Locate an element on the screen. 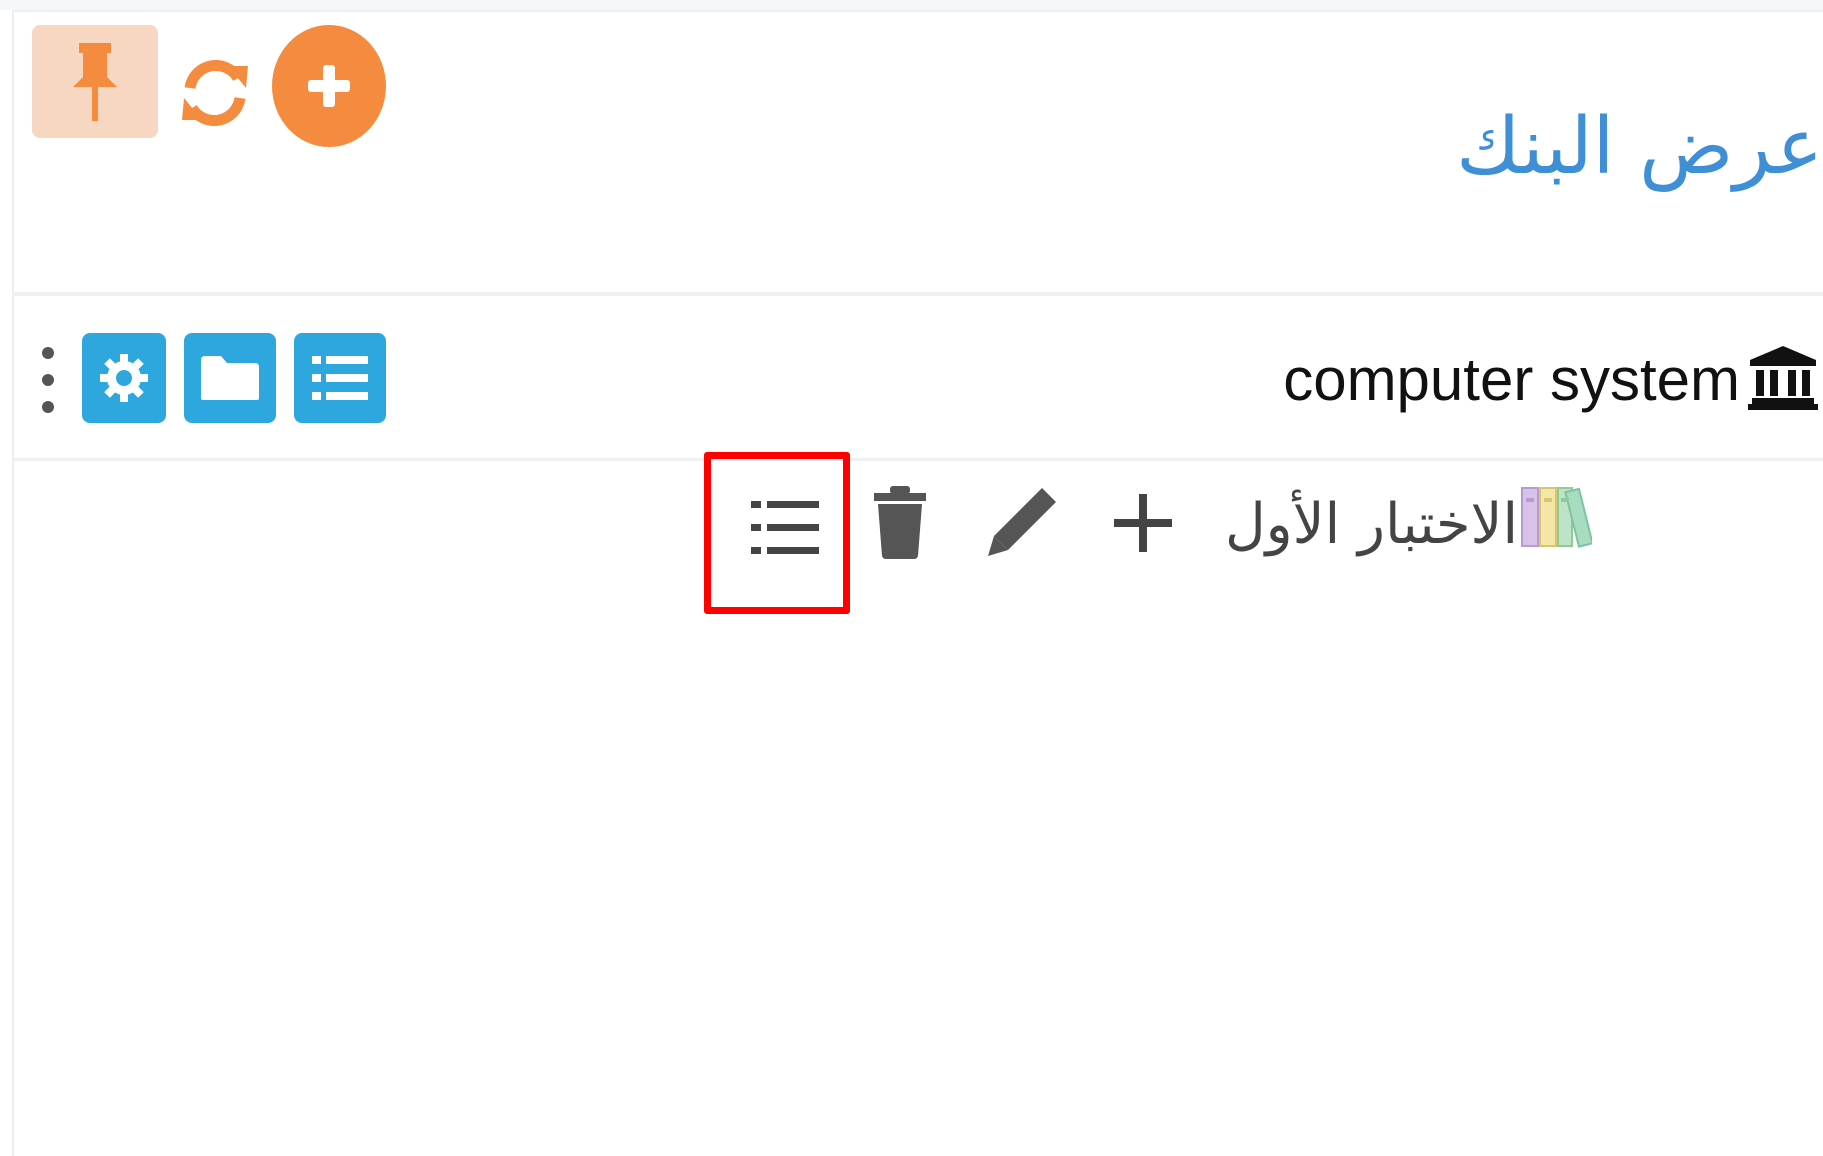 The width and height of the screenshot is (1823, 1156). row-divider is located at coordinates (917, 459).